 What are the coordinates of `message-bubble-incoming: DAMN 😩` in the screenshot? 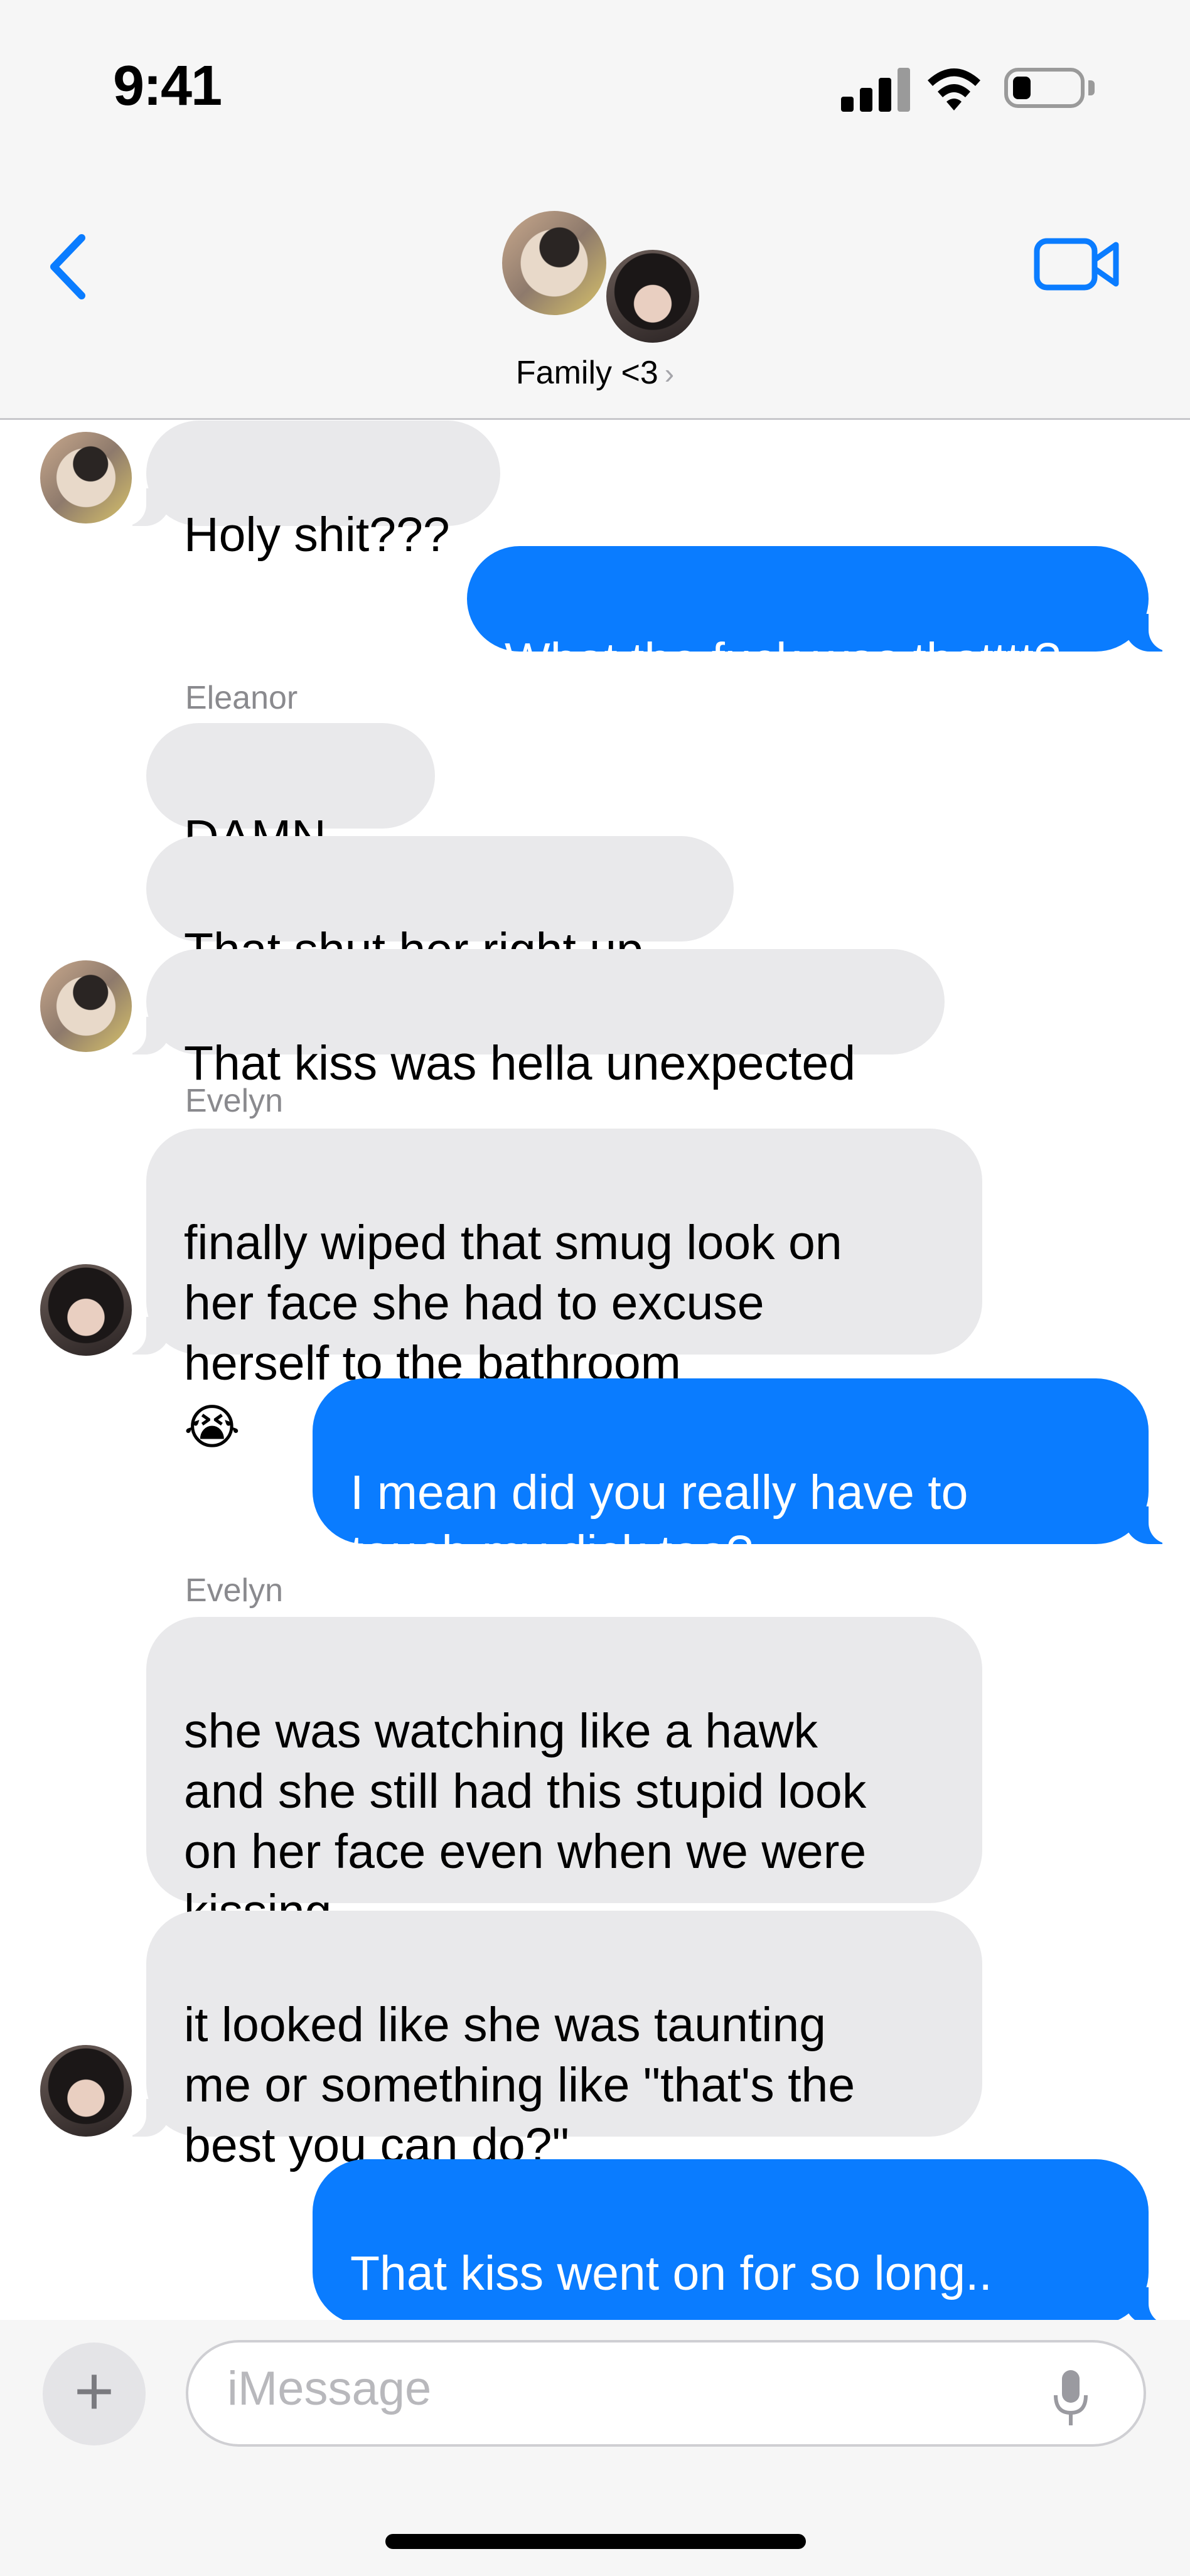 It's located at (290, 825).